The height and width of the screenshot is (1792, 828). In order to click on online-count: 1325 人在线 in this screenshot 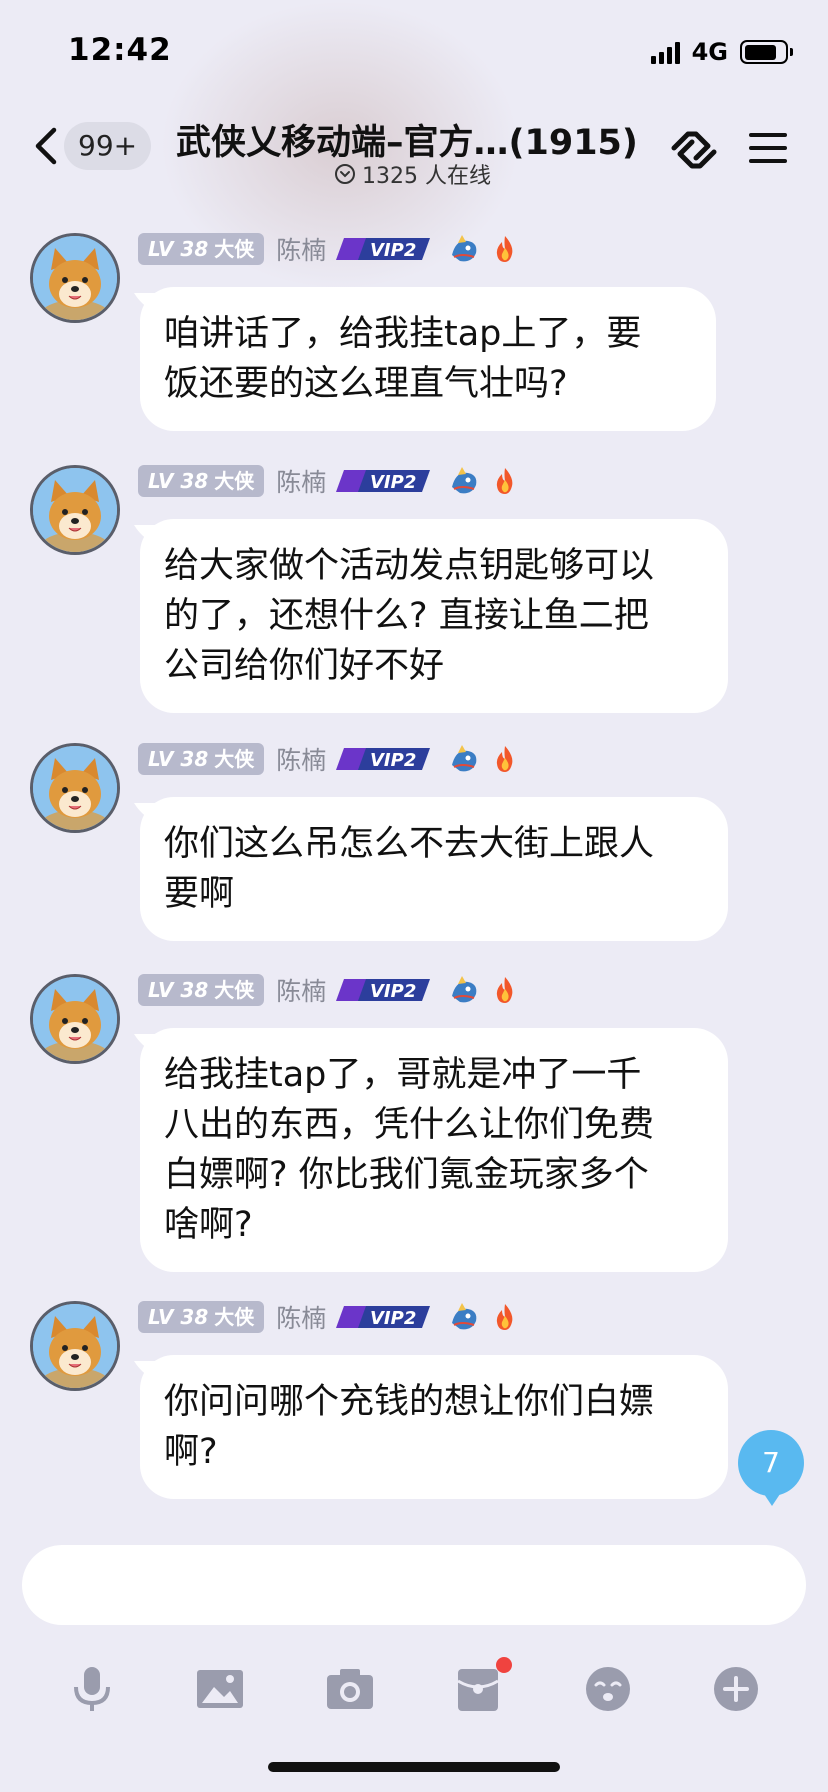, I will do `click(412, 174)`.